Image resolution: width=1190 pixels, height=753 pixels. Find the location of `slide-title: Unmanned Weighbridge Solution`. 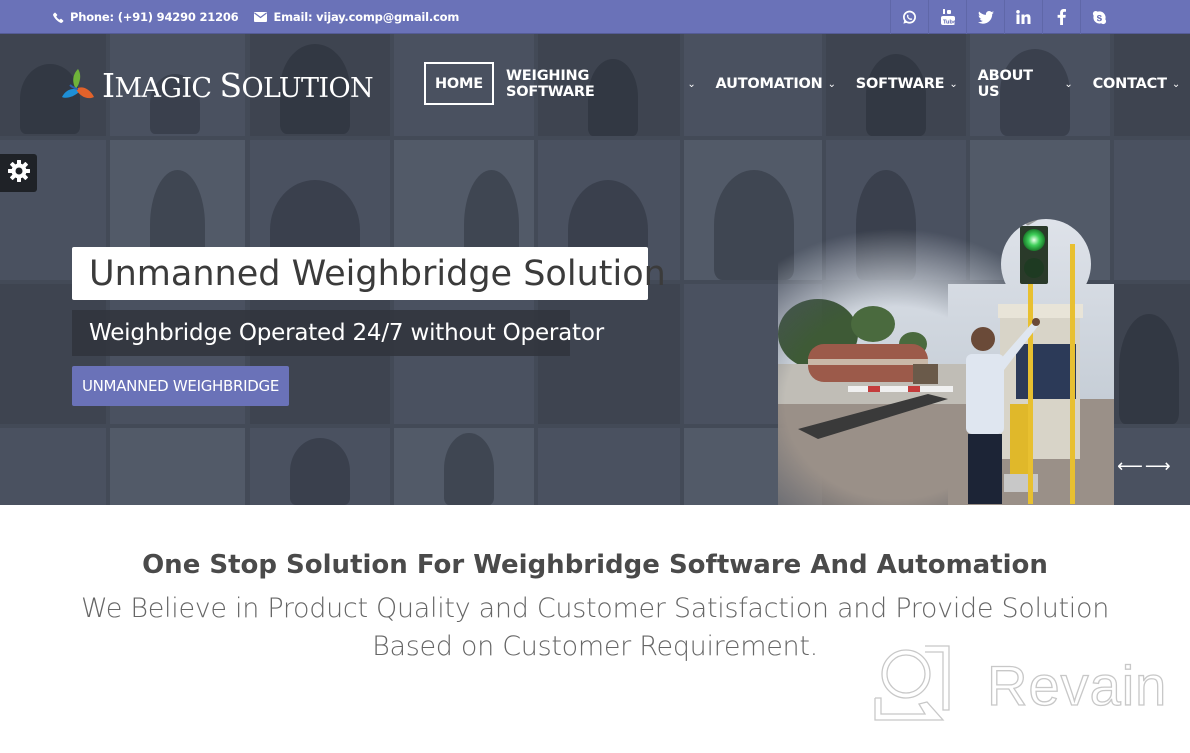

slide-title: Unmanned Weighbridge Solution is located at coordinates (369, 273).